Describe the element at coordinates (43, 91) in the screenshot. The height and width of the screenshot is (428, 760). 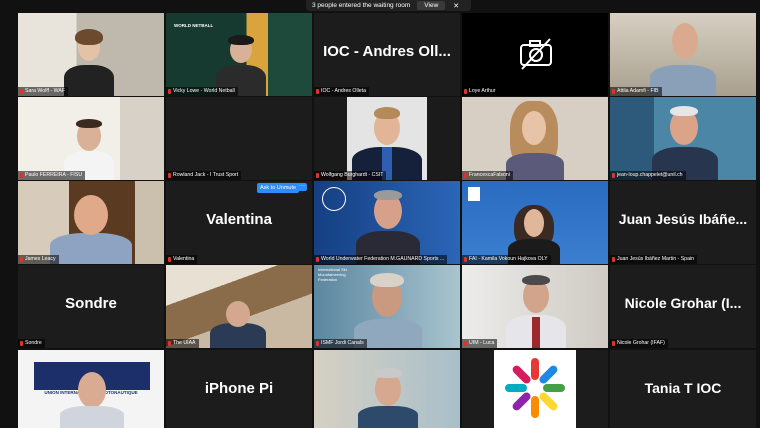
I see `participant-name: Sara Wolff - WAF` at that location.